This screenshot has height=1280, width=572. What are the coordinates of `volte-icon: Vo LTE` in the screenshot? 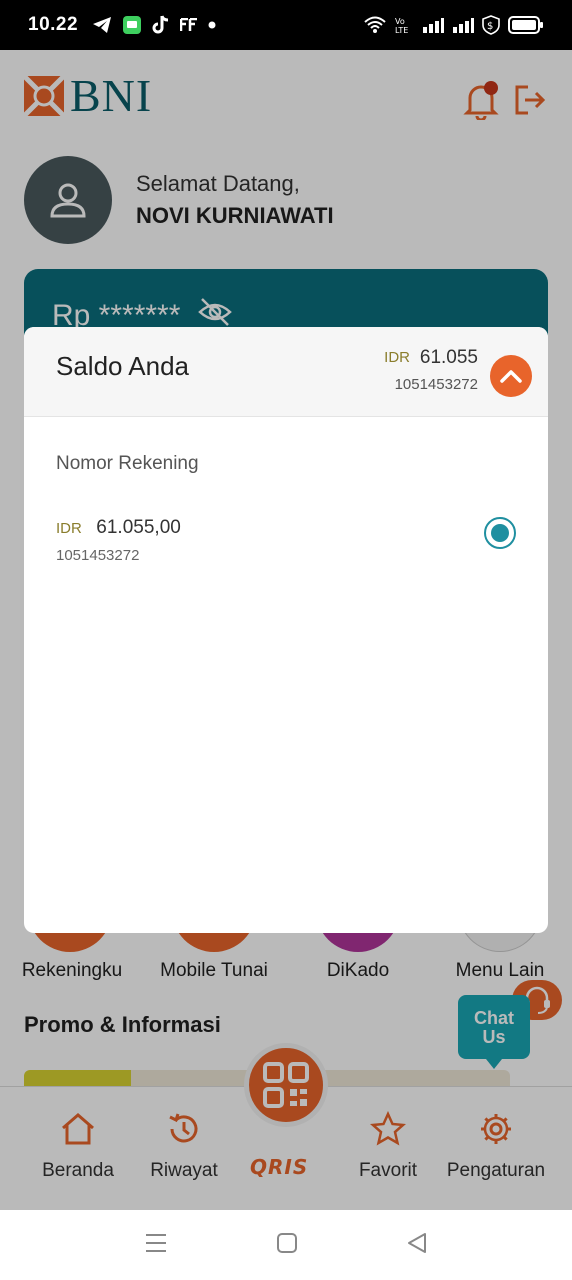 It's located at (404, 25).